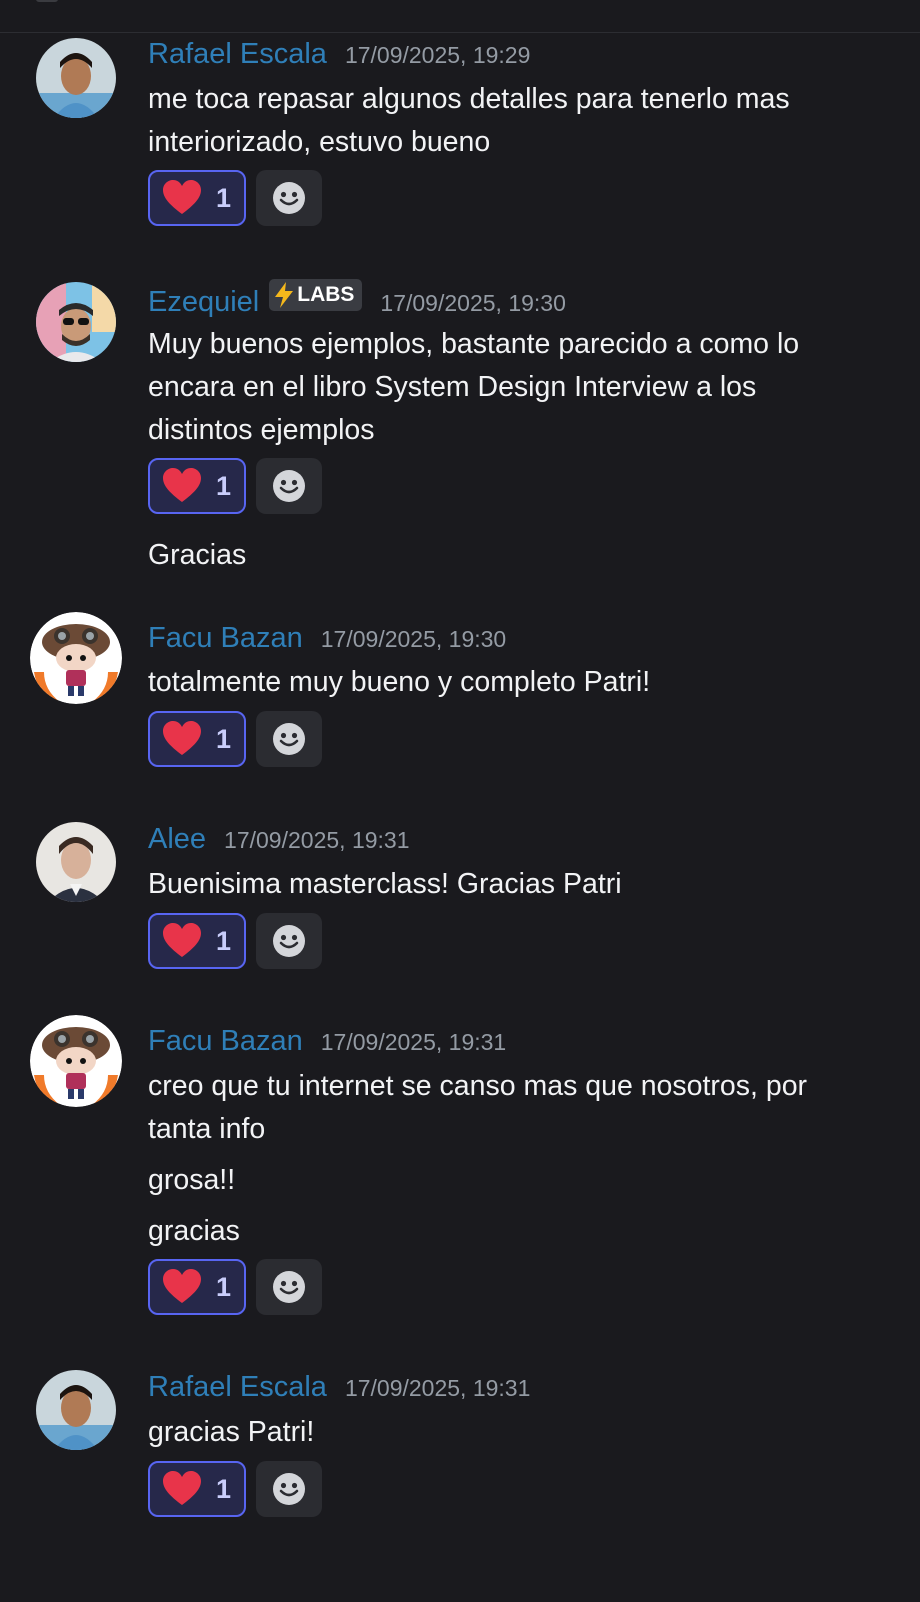 The height and width of the screenshot is (1602, 920). I want to click on message-text: totalmente muy bueno y completo Patri!, so click(399, 682).